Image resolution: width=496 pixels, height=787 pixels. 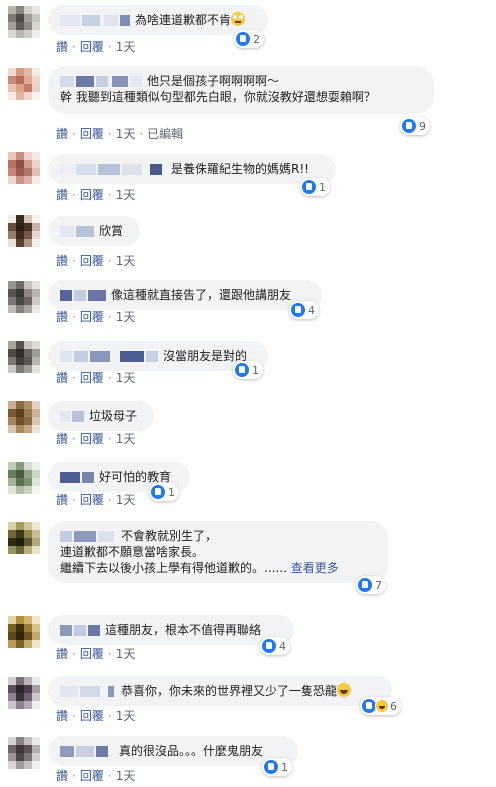 What do you see at coordinates (241, 90) in the screenshot?
I see `comment-bubble: 他只是個孩子啊啊啊啊～ 幹 我聽到這種類似句型都先白眼，你就沒教好還想耍賴啊？` at bounding box center [241, 90].